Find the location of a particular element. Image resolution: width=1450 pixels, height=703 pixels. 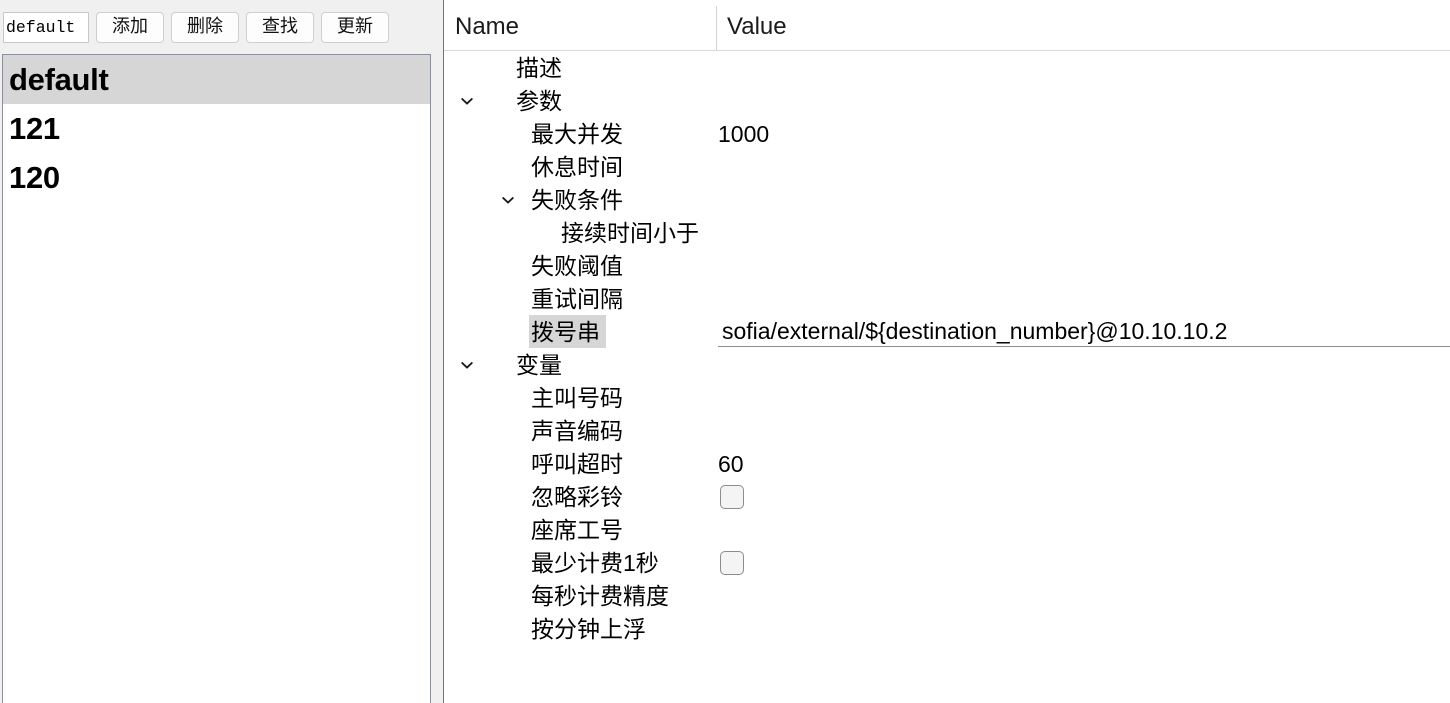

tree-row: 失败阈值 is located at coordinates (947, 265).